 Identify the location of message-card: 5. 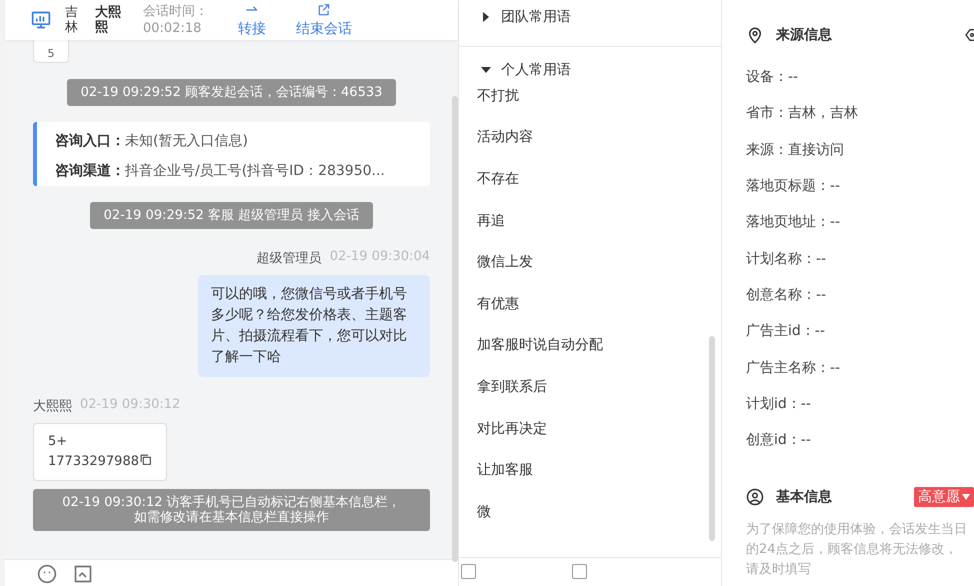
(51, 51).